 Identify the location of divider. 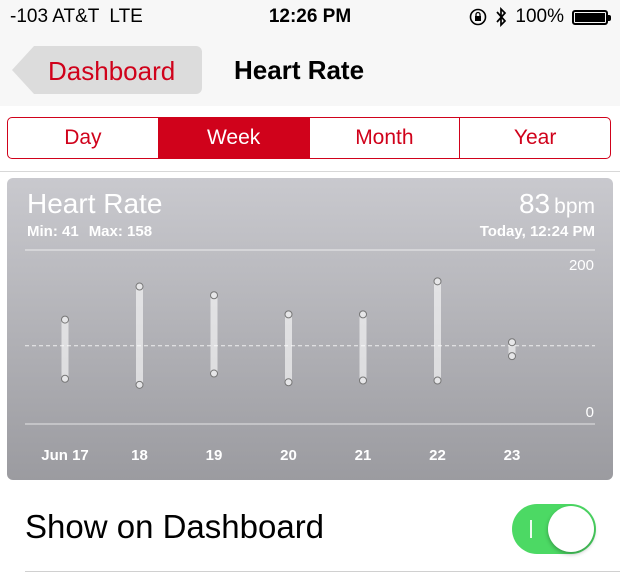
(310, 171).